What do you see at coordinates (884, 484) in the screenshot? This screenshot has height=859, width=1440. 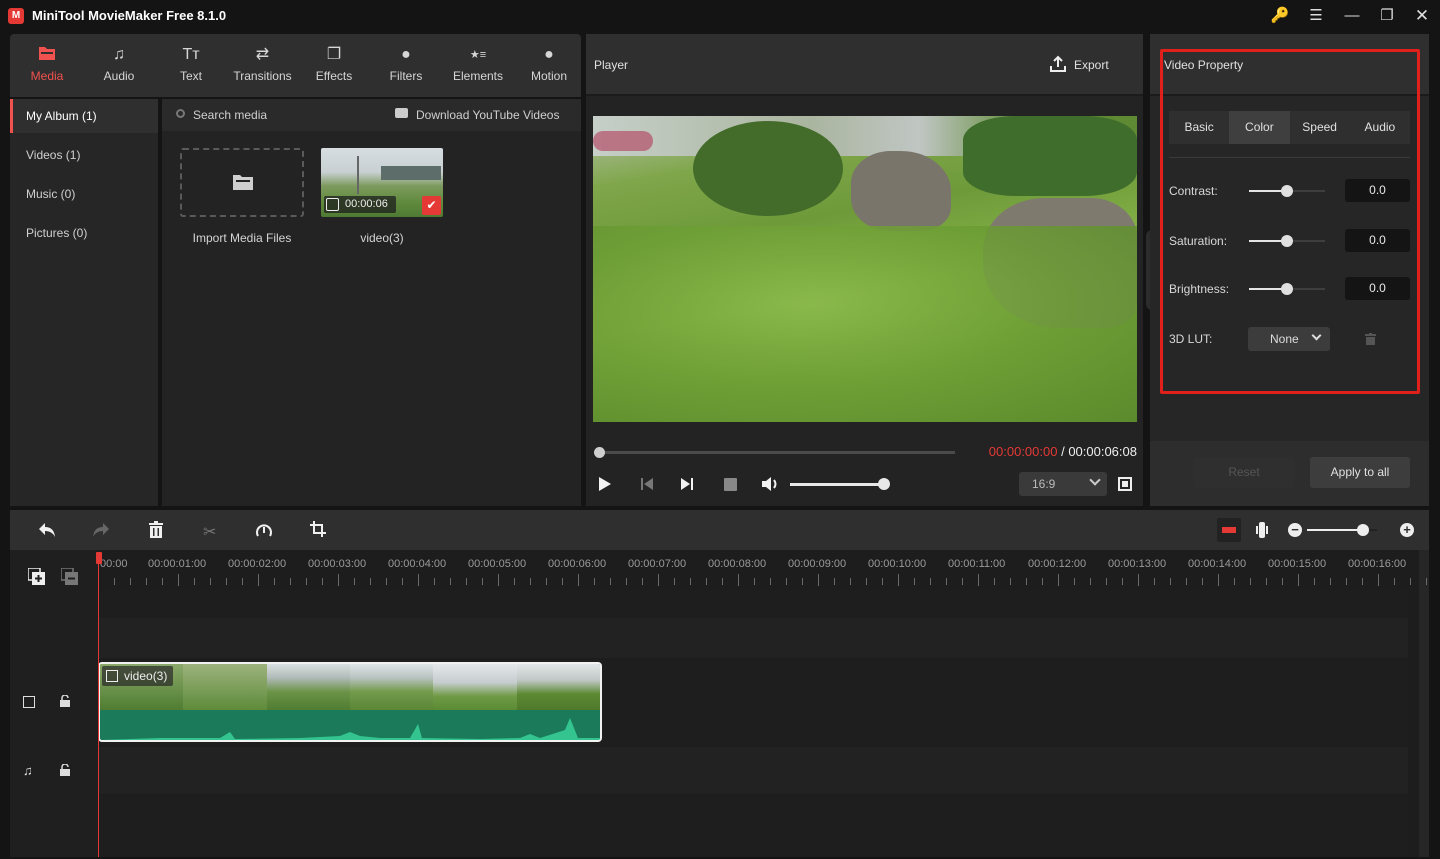 I see `volume-knob` at bounding box center [884, 484].